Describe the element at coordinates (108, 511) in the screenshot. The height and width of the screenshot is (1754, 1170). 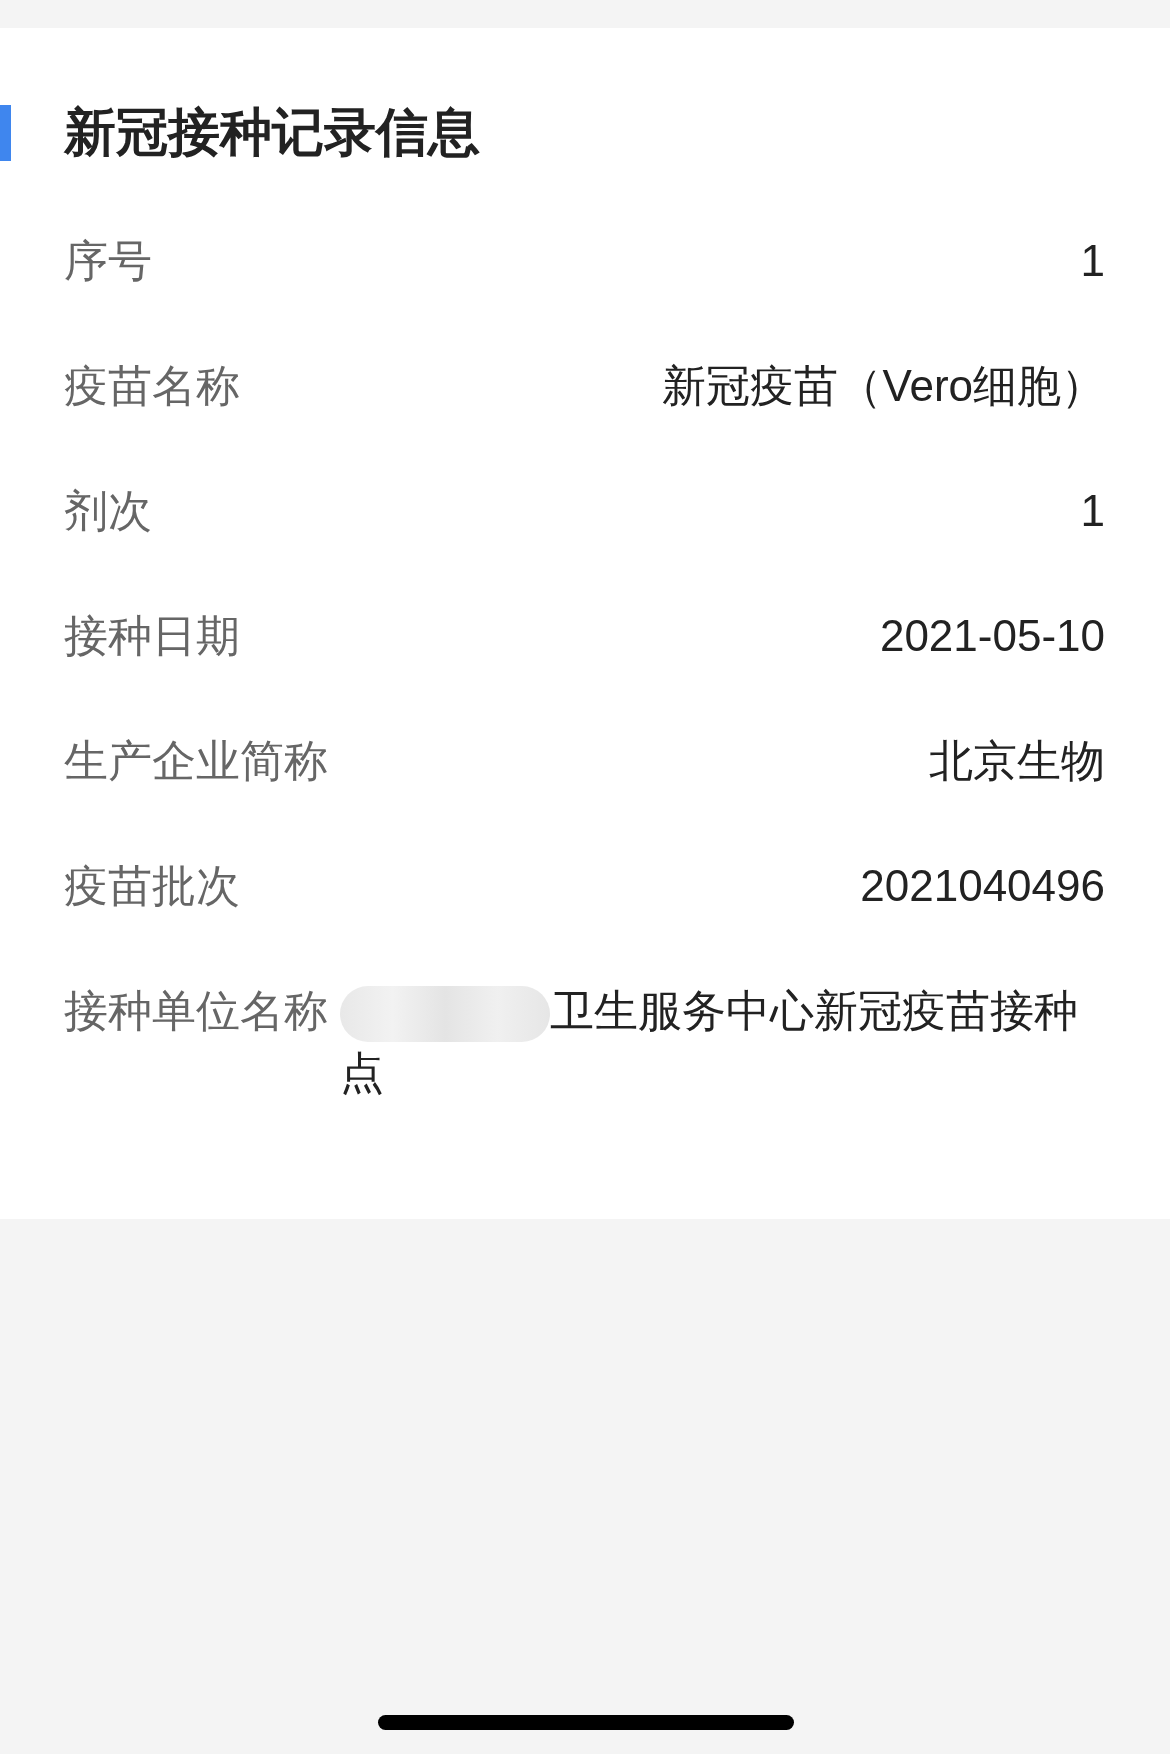
I see `field-label: 剂次` at that location.